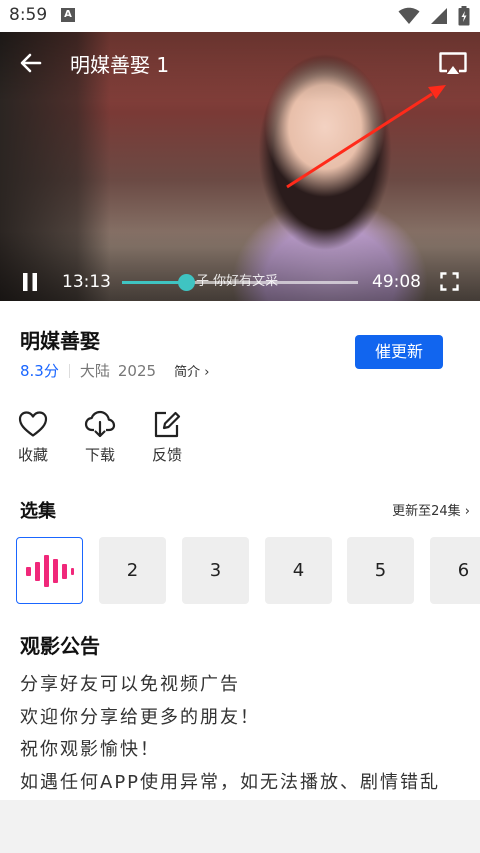 Image resolution: width=480 pixels, height=853 pixels. Describe the element at coordinates (32, 455) in the screenshot. I see `favorite-label: 收藏` at that location.